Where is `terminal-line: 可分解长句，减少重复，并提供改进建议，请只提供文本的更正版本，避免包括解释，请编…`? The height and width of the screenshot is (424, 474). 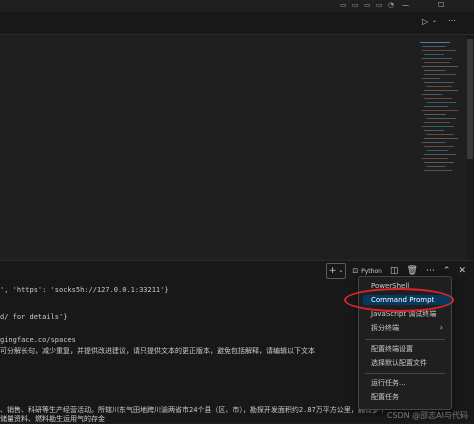 terminal-line: 可分解长句，减少重复，并提供改进建议，请只提供文本的更正版本，避免包括解释，请编… is located at coordinates (157, 351).